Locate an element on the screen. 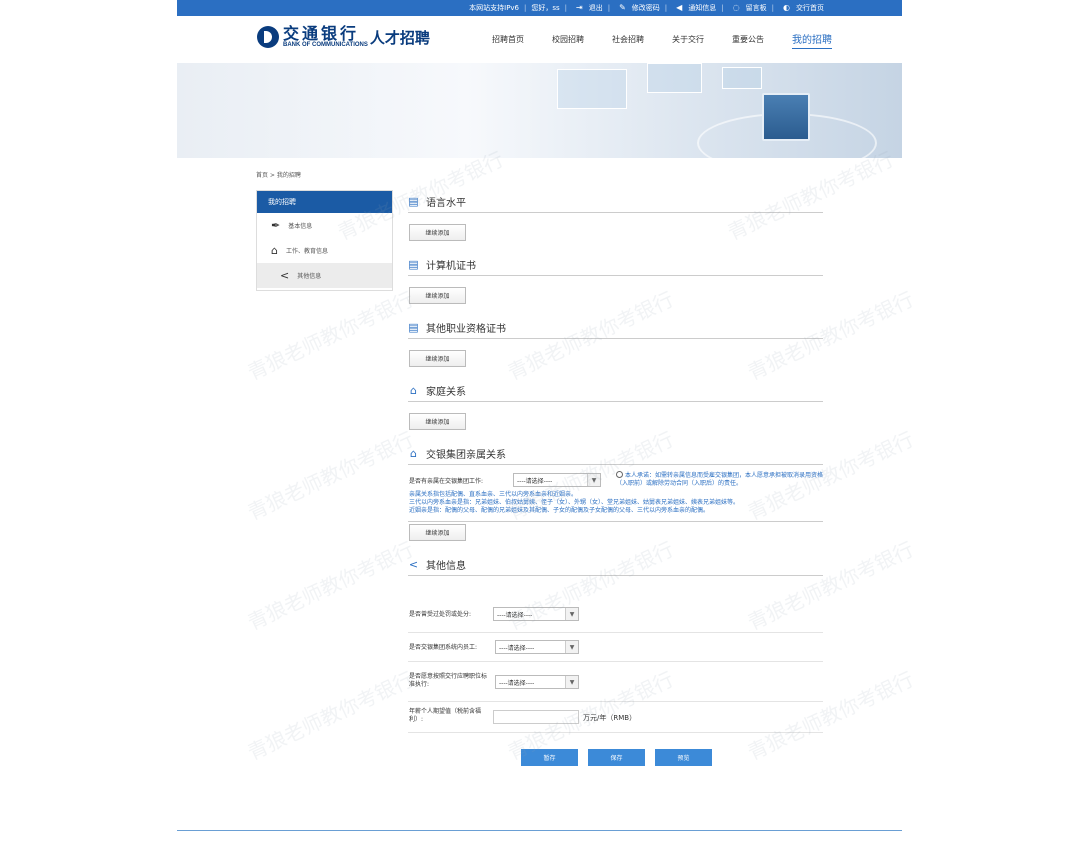  section-other: < 其他信息 is located at coordinates (615, 564).